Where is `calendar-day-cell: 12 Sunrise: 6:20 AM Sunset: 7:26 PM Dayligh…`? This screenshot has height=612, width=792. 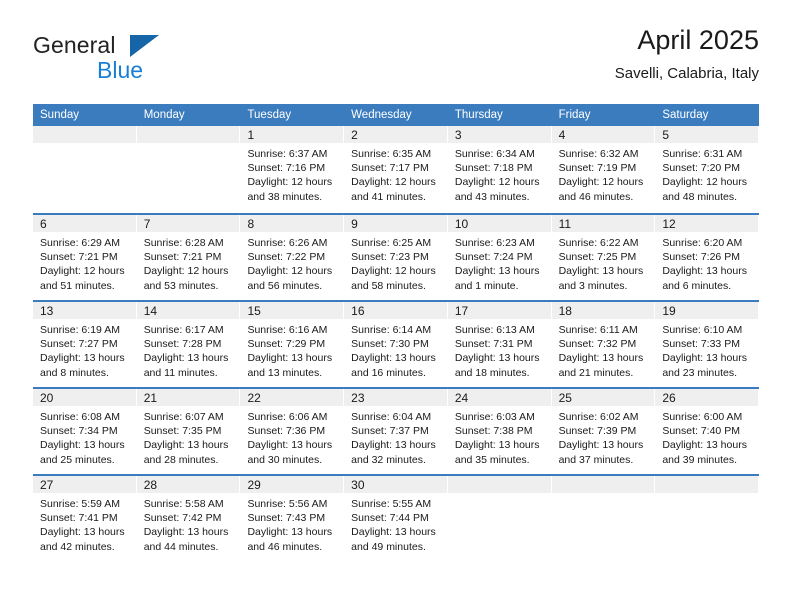 calendar-day-cell: 12 Sunrise: 6:20 AM Sunset: 7:26 PM Dayligh… is located at coordinates (707, 257).